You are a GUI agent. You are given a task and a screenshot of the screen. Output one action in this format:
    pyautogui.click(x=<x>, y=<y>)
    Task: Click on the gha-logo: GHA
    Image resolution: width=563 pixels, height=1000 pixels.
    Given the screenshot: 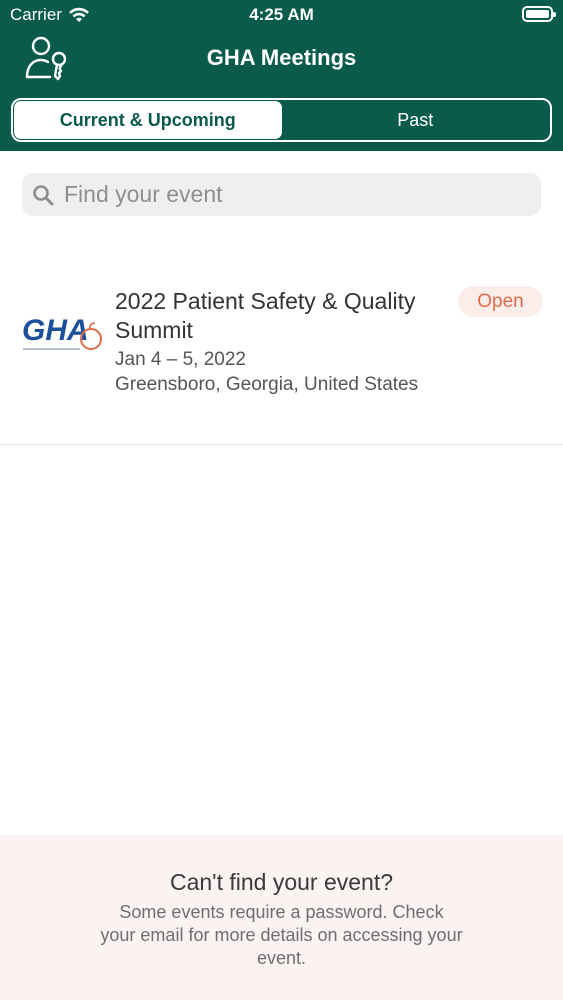 What is the action you would take?
    pyautogui.click(x=62, y=332)
    